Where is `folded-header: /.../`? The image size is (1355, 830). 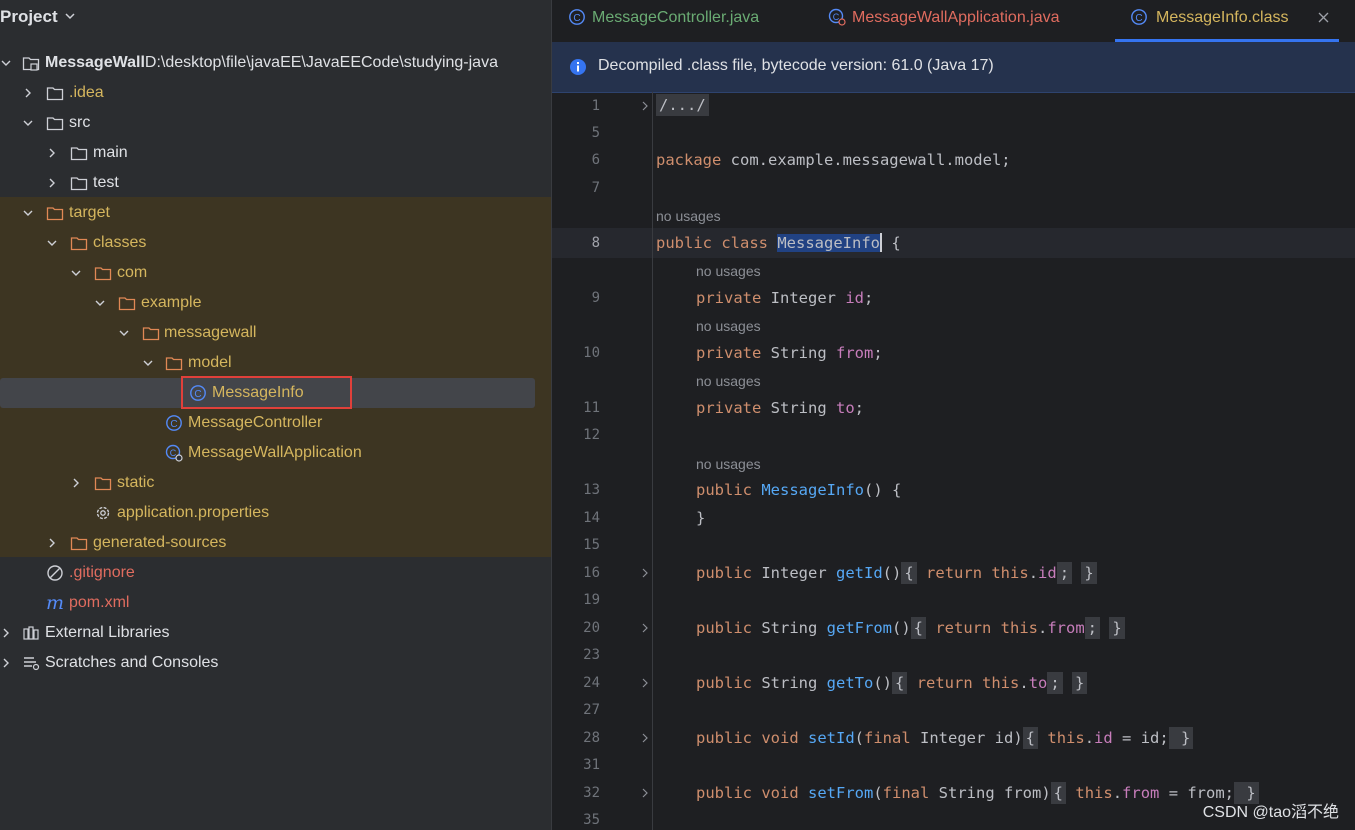
folded-header: /.../ is located at coordinates (682, 105).